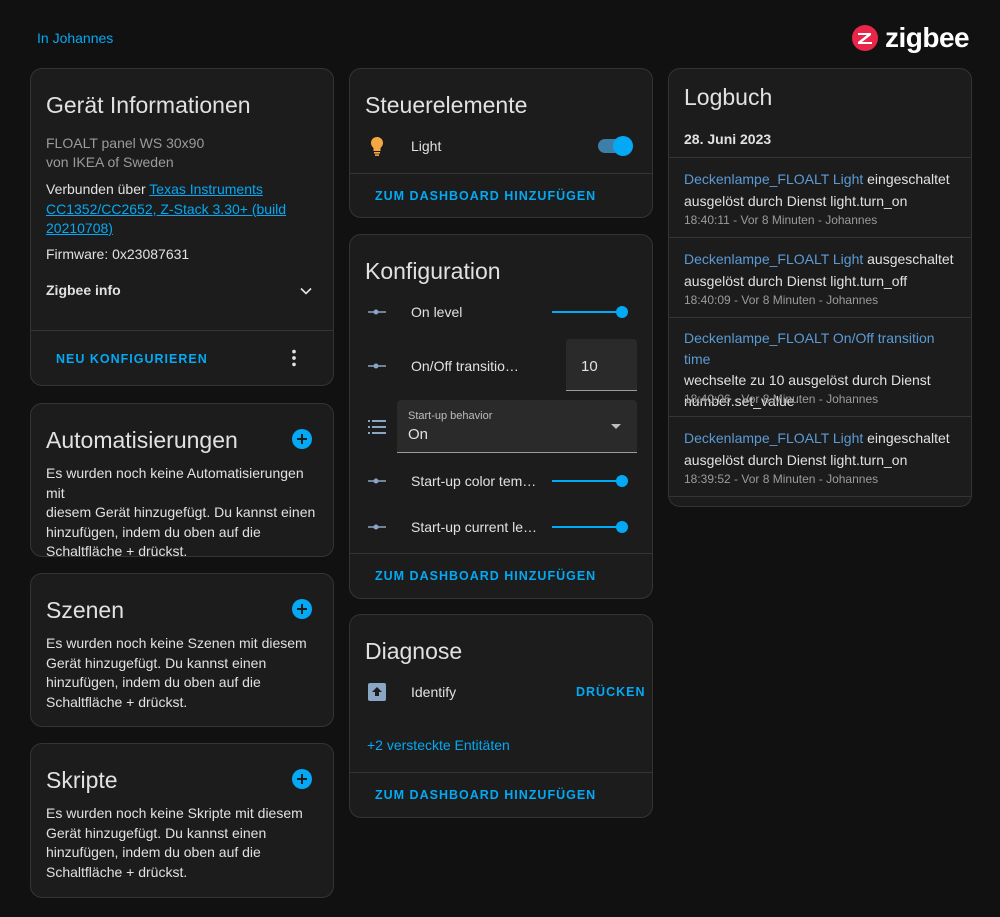 This screenshot has height=917, width=1000. What do you see at coordinates (433, 271) in the screenshot?
I see `card-title: Konfiguration` at bounding box center [433, 271].